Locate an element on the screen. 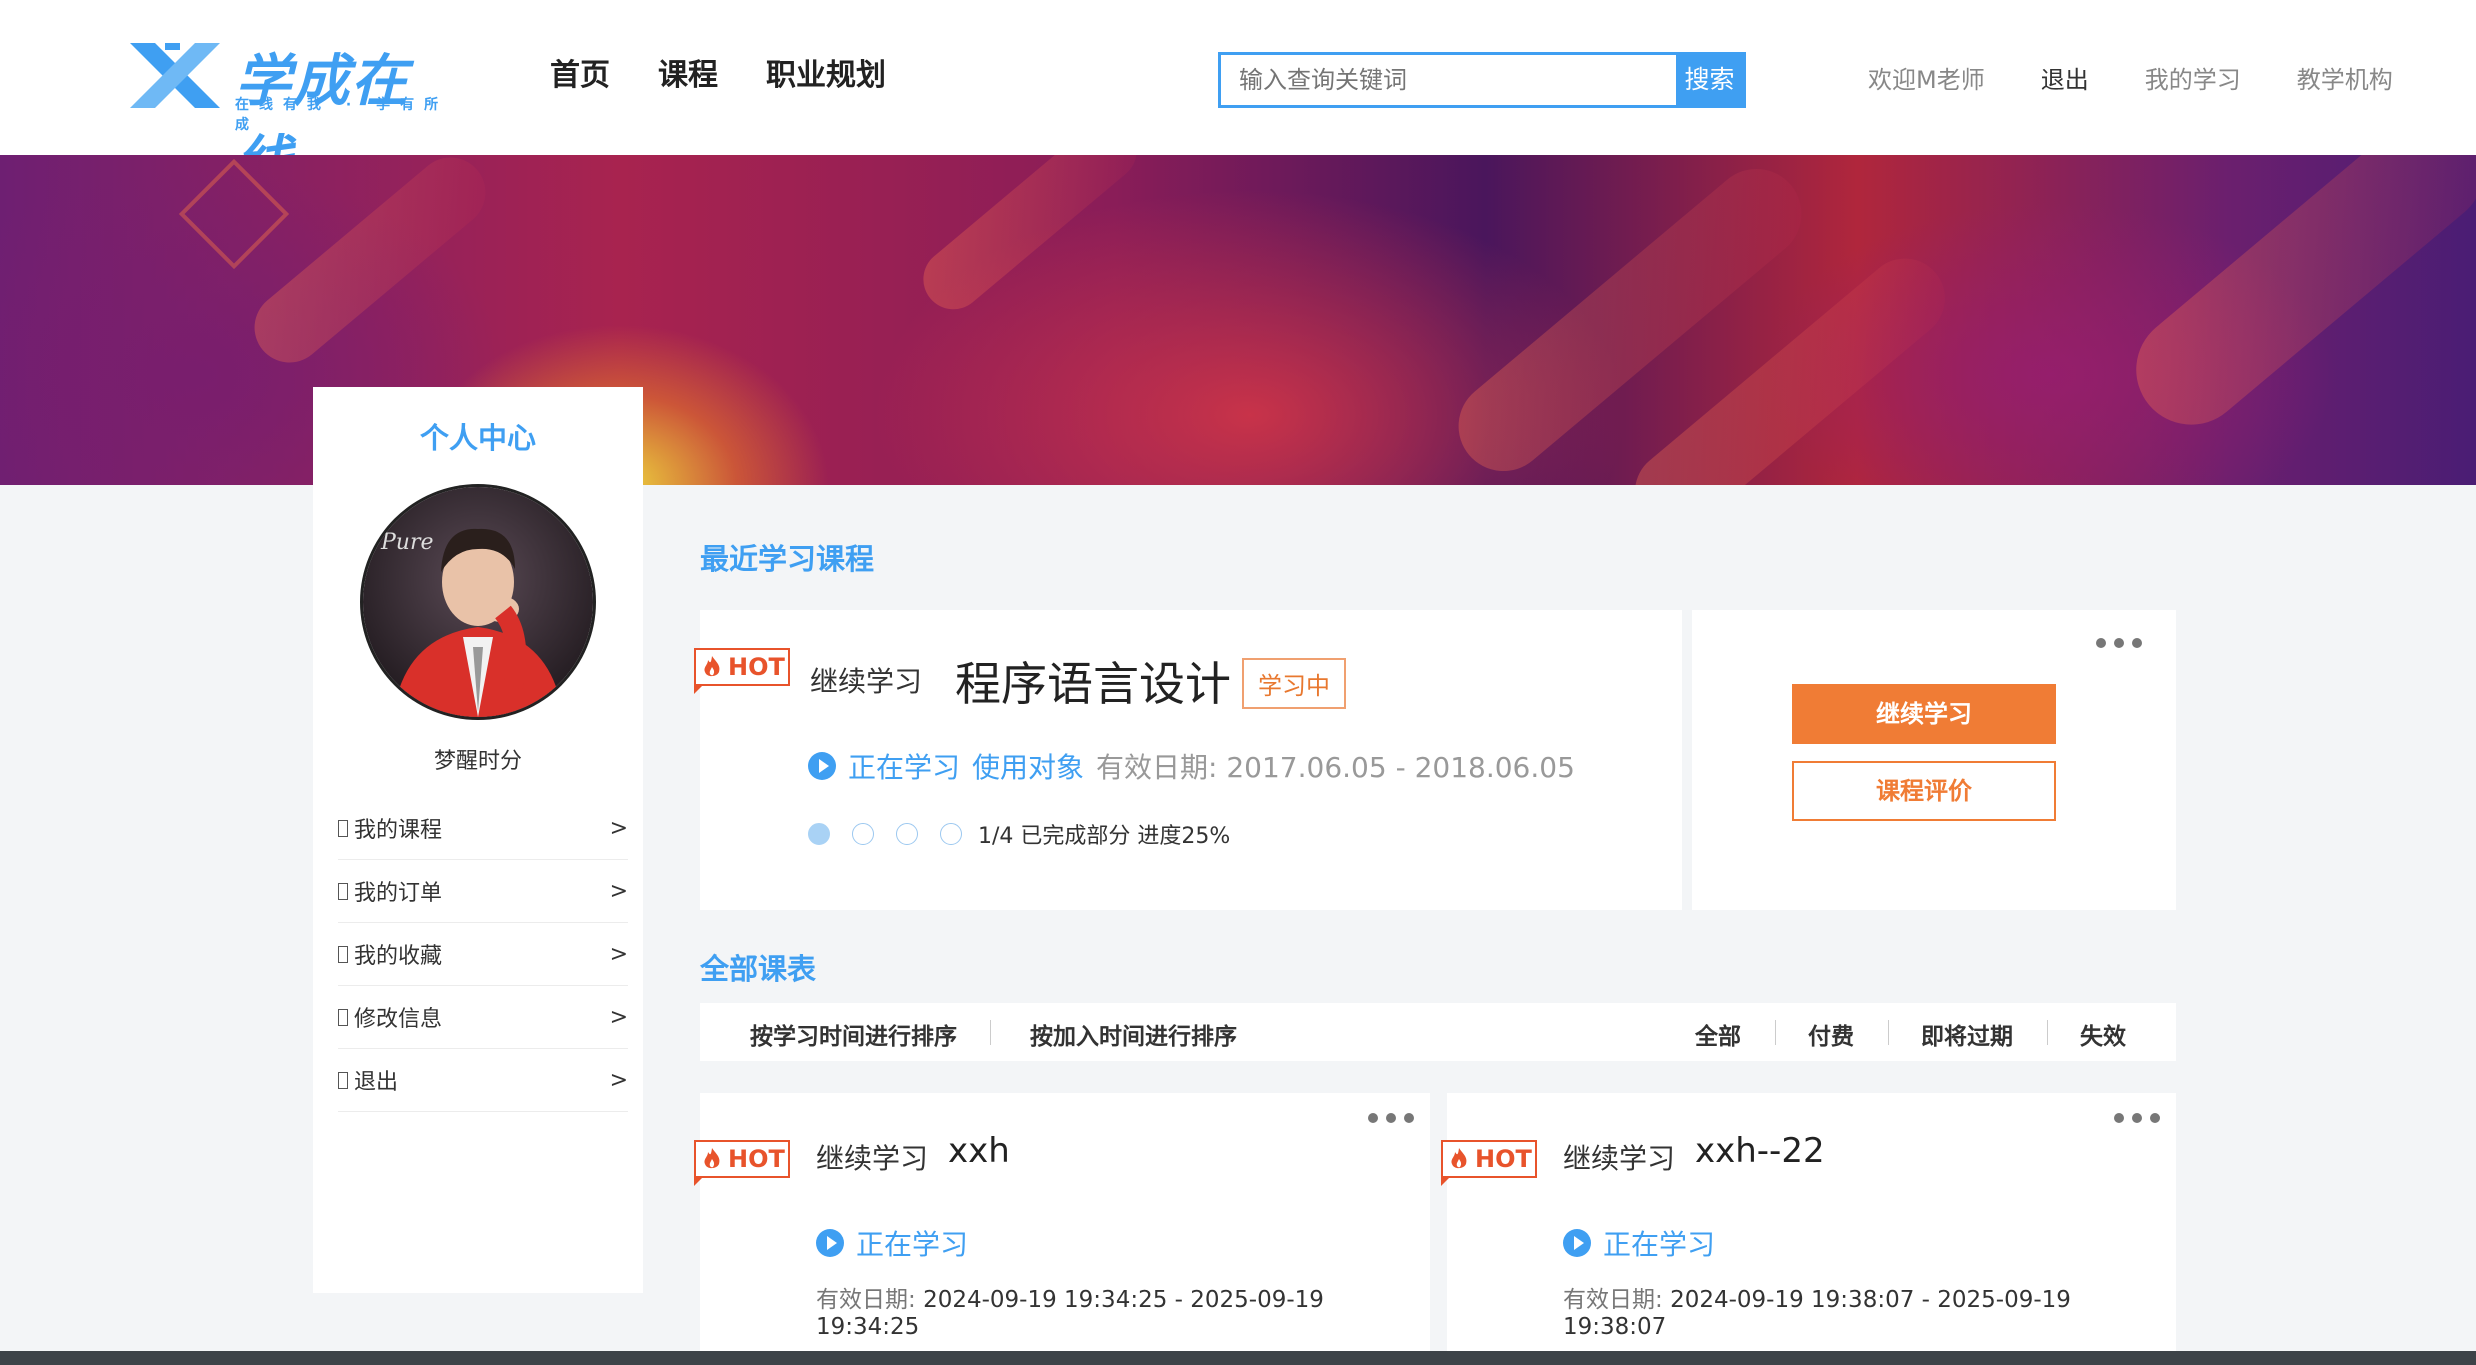 The width and height of the screenshot is (2476, 1365). course-title: xxh--22 is located at coordinates (1760, 1151).